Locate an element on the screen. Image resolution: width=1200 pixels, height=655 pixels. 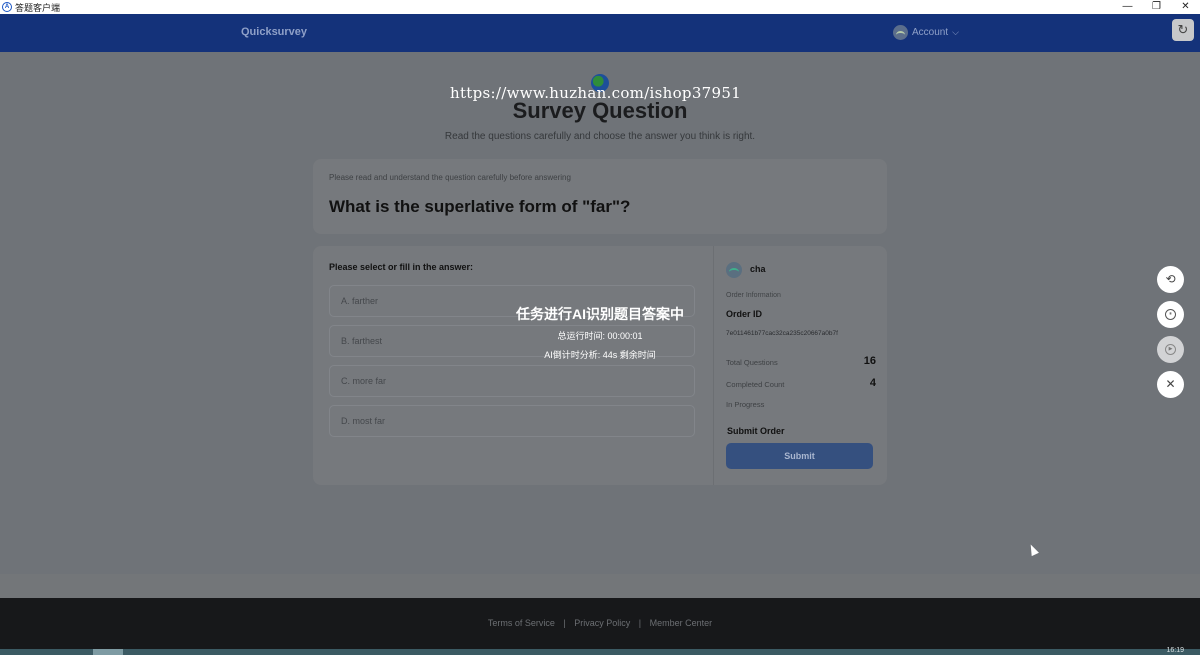
member-center-link: Member Center is located at coordinates (681, 623).